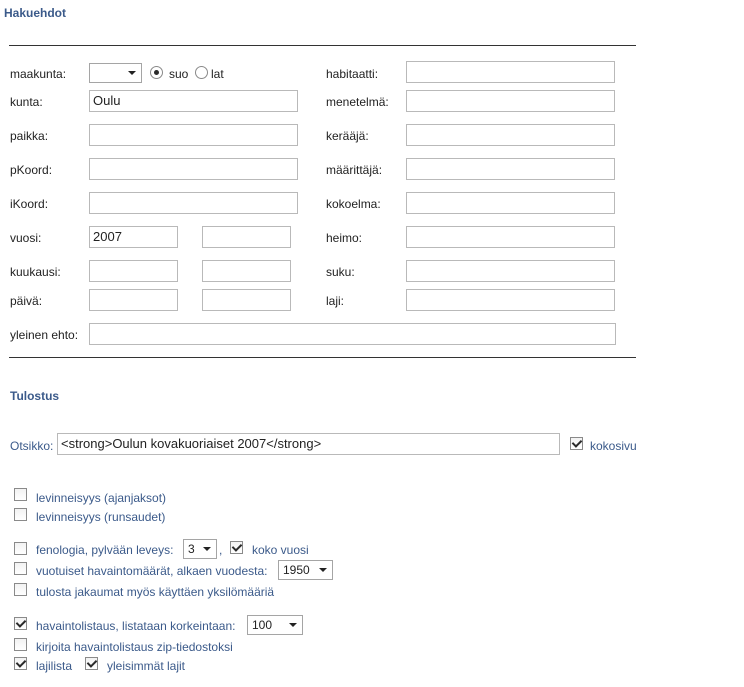  I want to click on radio-suo, so click(156, 72).